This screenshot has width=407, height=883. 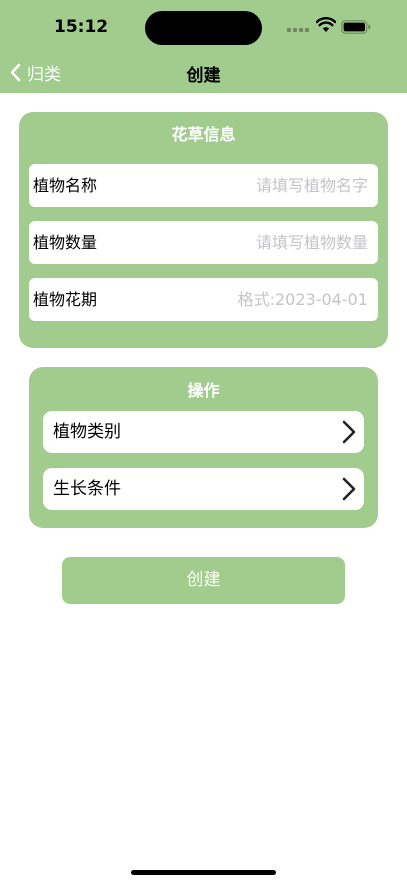 What do you see at coordinates (268, 185) in the screenshot?
I see `plant-name-input` at bounding box center [268, 185].